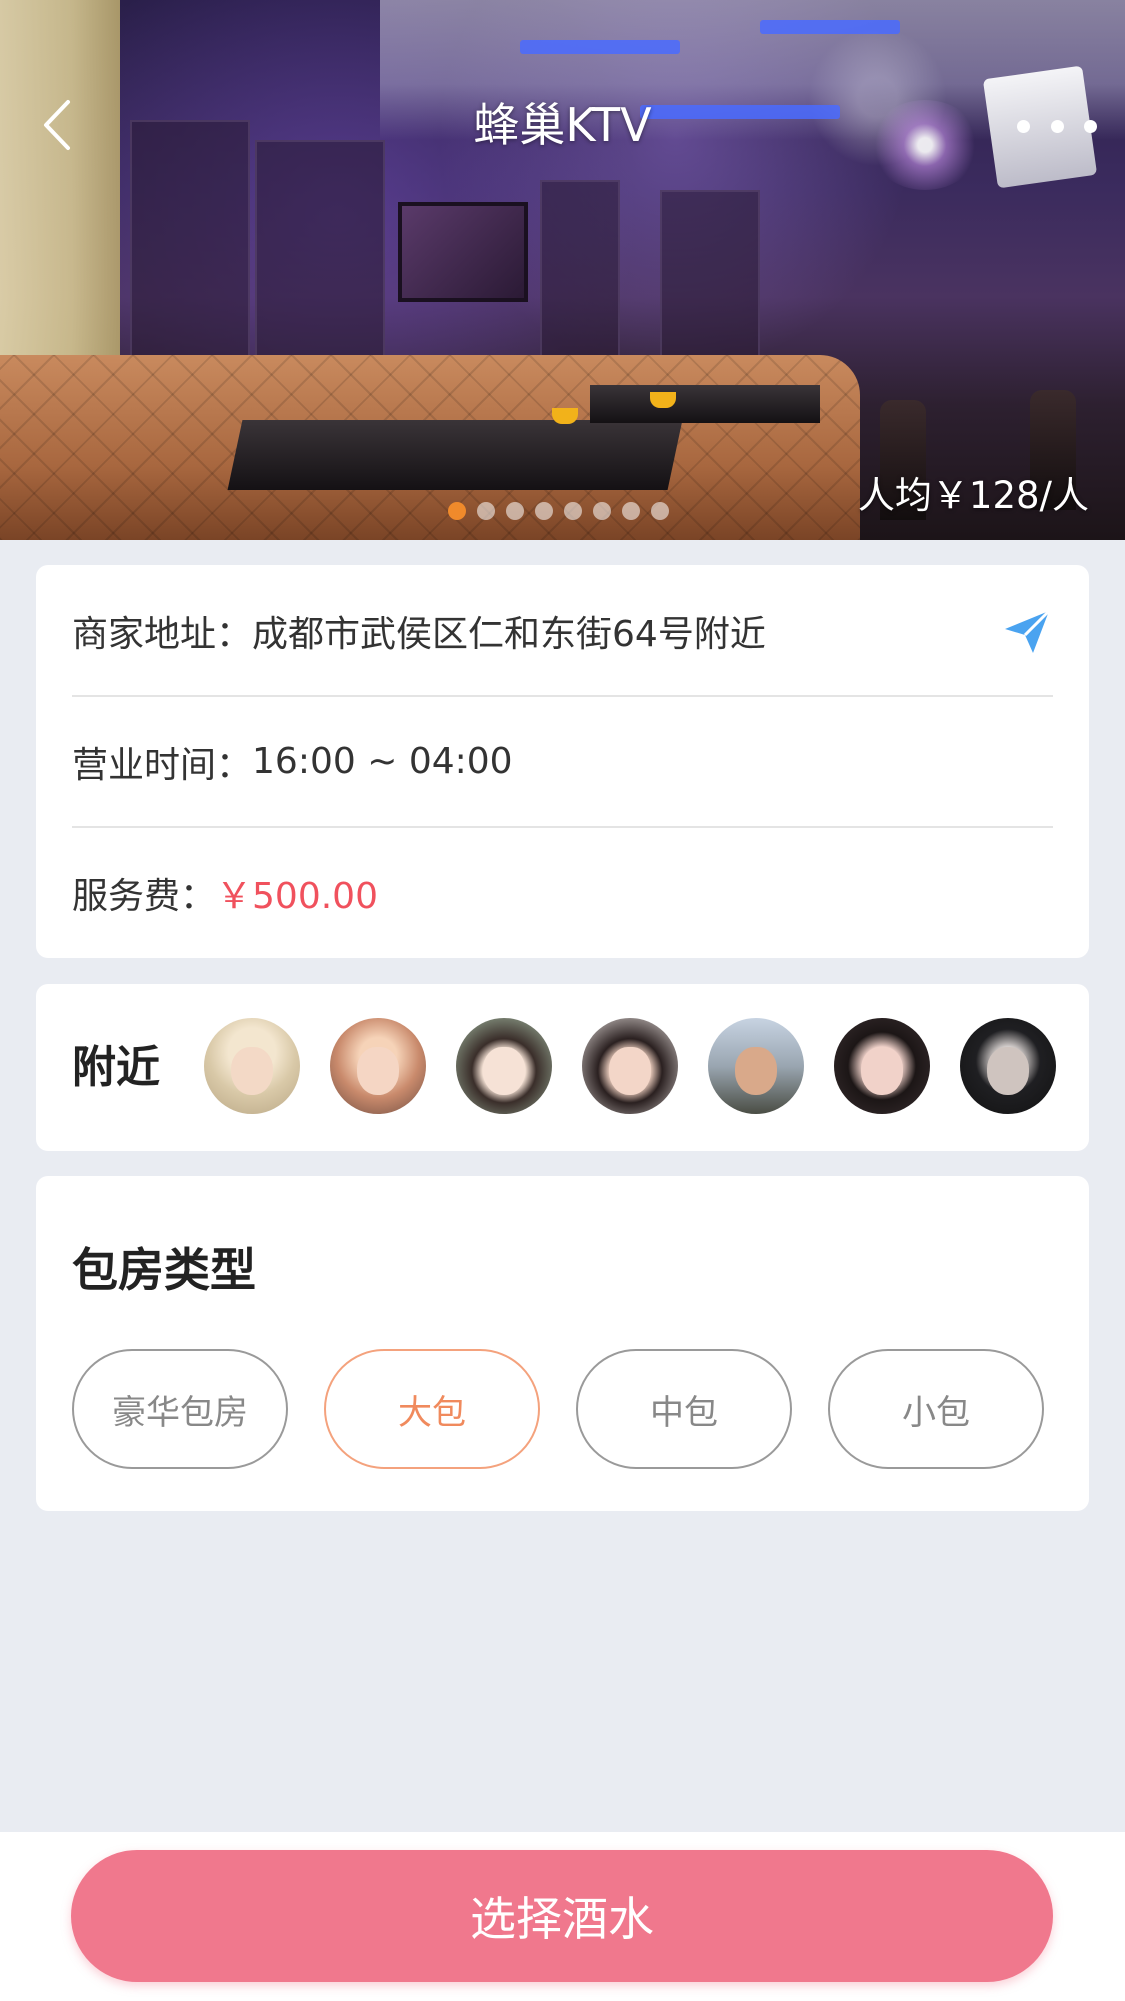  What do you see at coordinates (180, 1409) in the screenshot?
I see `room-option-deluxe: 豪华包房` at bounding box center [180, 1409].